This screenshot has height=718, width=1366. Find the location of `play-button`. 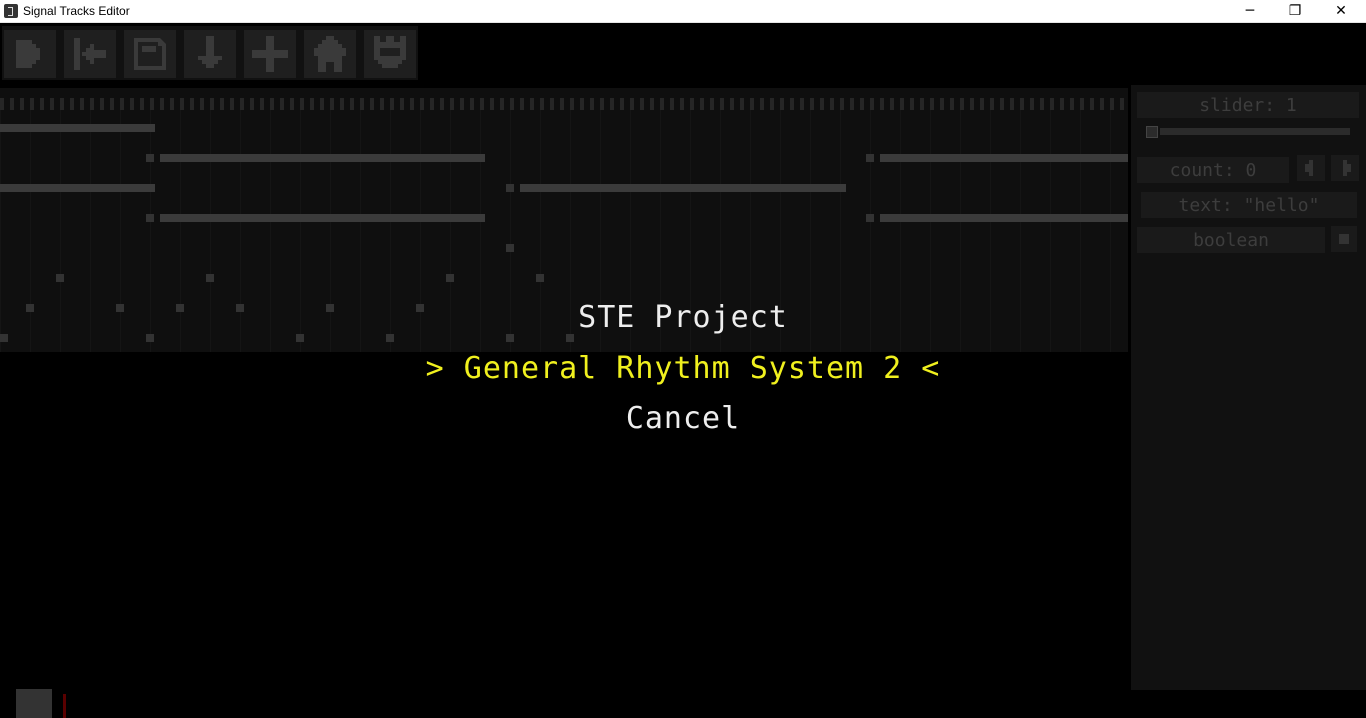

play-button is located at coordinates (30, 54).